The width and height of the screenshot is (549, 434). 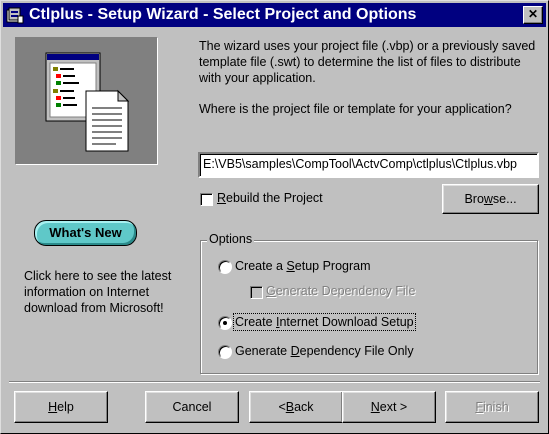 What do you see at coordinates (231, 239) in the screenshot?
I see `options-group-label: Options` at bounding box center [231, 239].